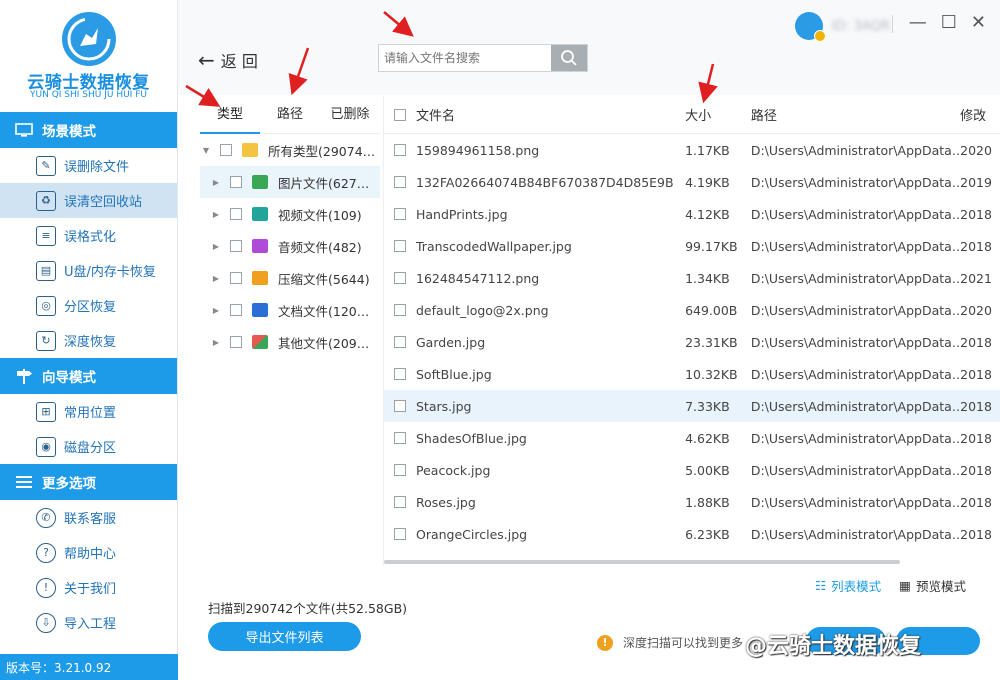 Image resolution: width=1000 pixels, height=680 pixels. I want to click on nav-help-center: ? 帮助中心, so click(88, 552).